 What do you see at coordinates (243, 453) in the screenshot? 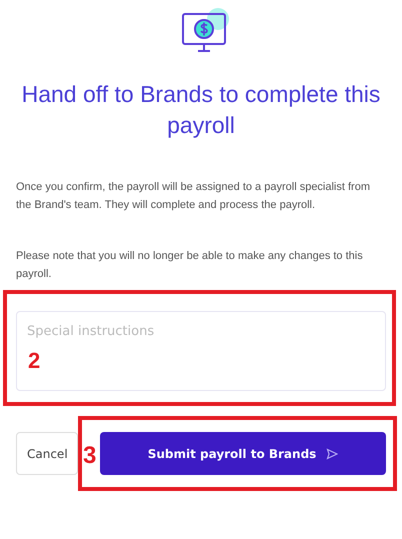
I see `submit-button: Submit payroll to Brands` at bounding box center [243, 453].